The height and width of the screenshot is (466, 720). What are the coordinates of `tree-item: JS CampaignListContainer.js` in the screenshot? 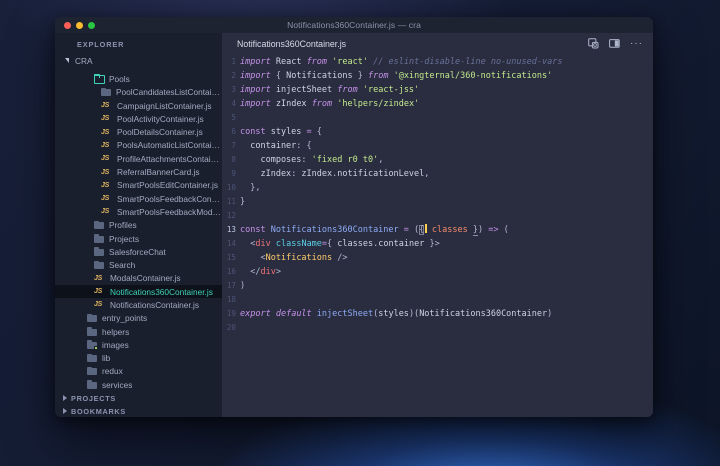 It's located at (138, 105).